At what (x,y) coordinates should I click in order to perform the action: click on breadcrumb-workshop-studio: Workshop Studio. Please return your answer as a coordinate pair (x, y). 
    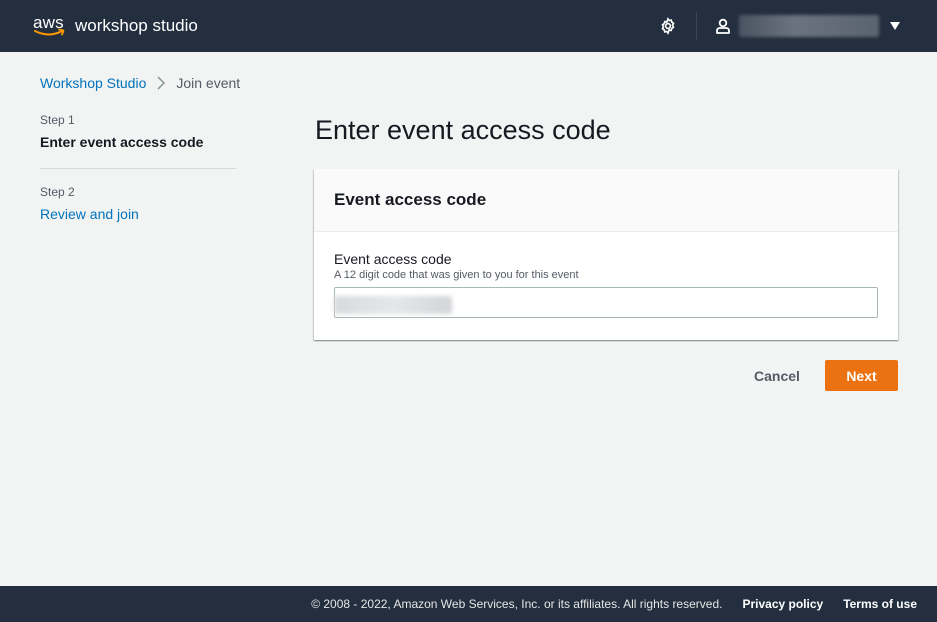
    Looking at the image, I should click on (93, 83).